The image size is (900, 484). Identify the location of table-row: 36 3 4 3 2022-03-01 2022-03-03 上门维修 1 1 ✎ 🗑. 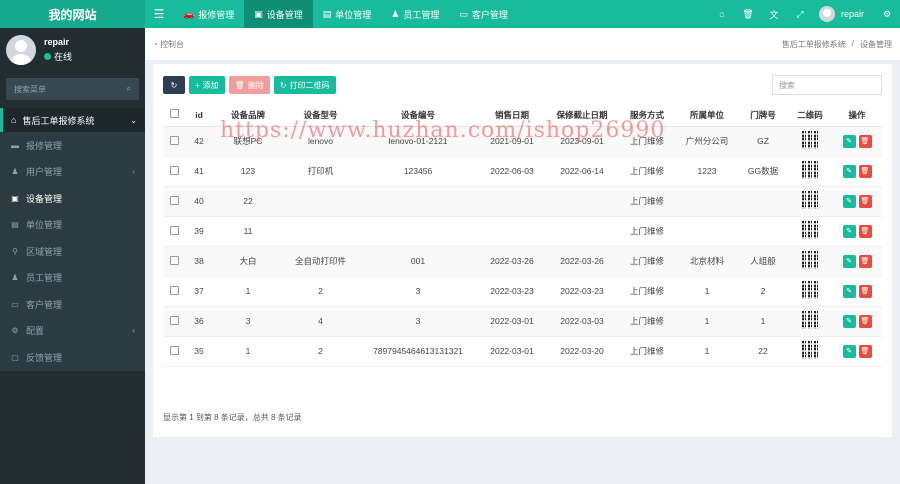
(522, 321).